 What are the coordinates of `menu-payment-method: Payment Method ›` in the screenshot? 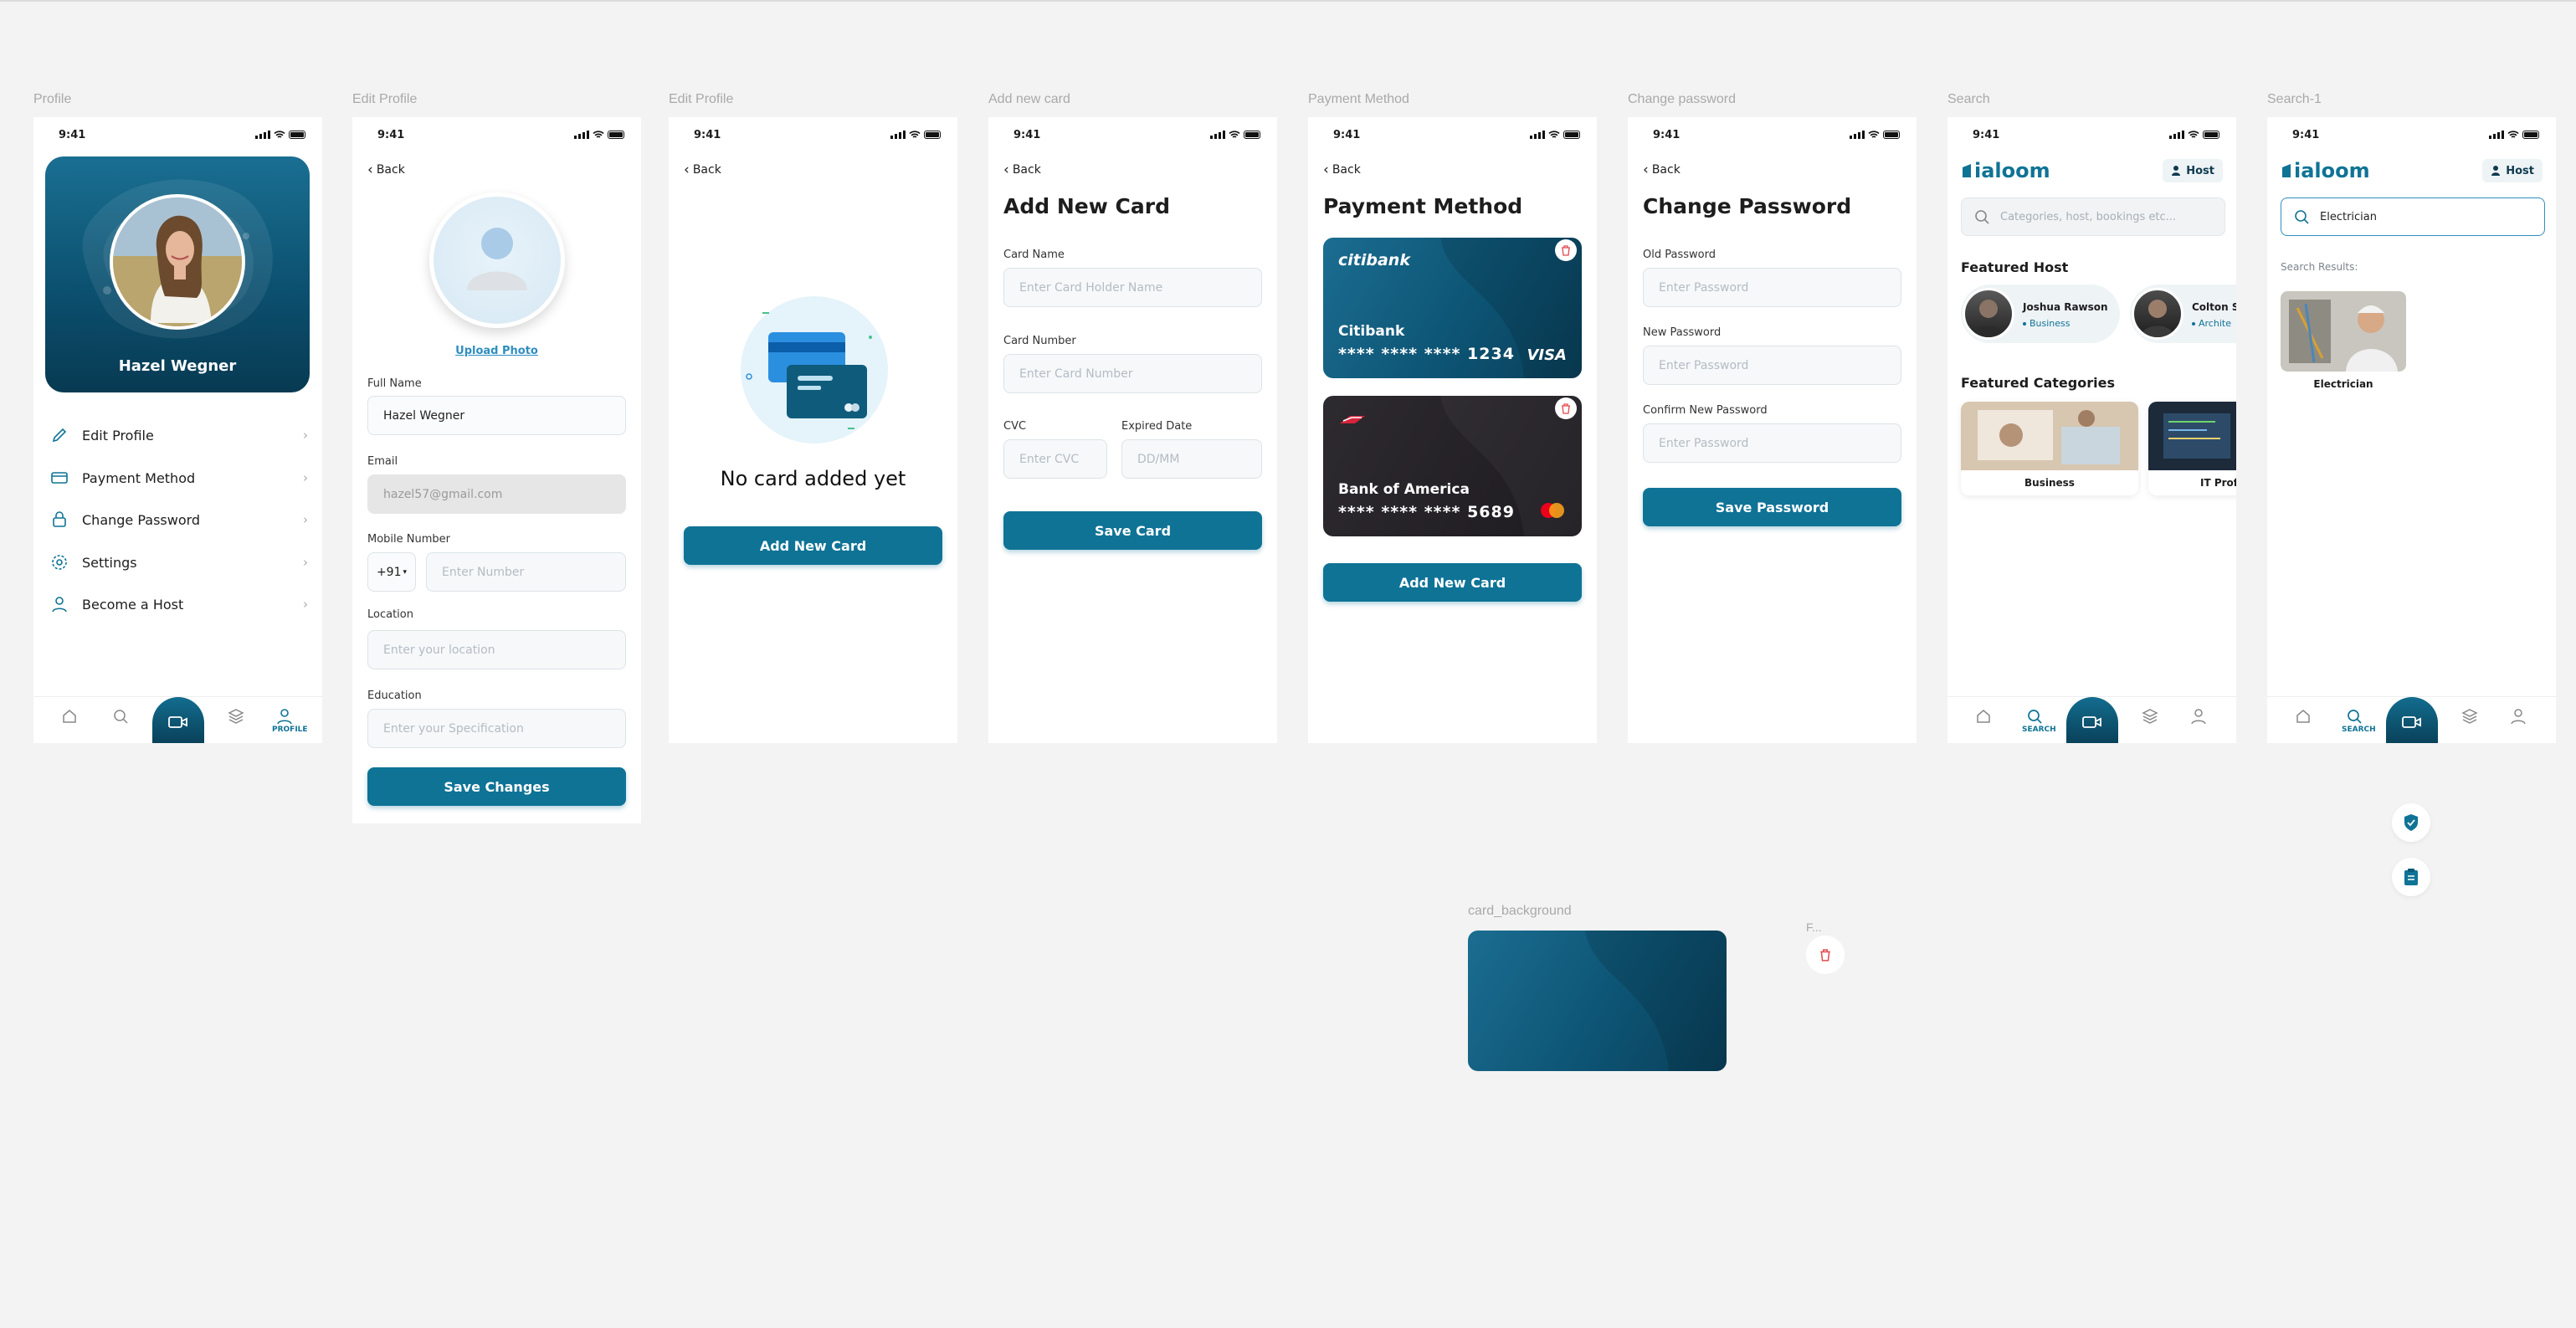 It's located at (178, 478).